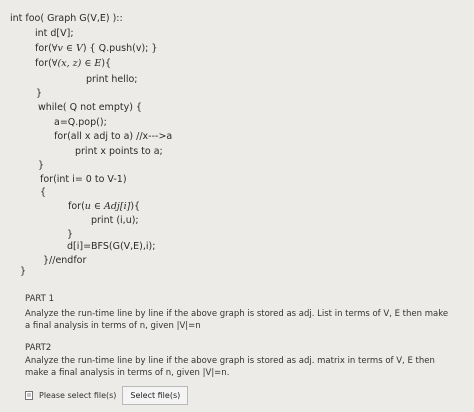 This screenshot has height=412, width=474. What do you see at coordinates (76, 63) in the screenshot?
I see `math-forall-xz: ∀(x, z) ∈ E` at bounding box center [76, 63].